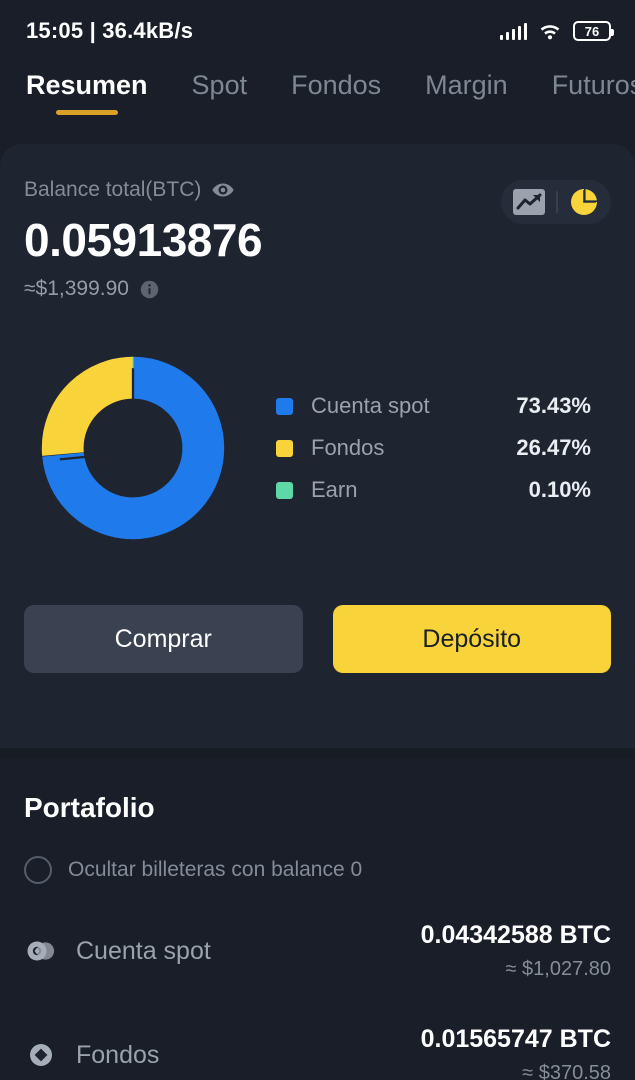 The height and width of the screenshot is (1080, 635). I want to click on portfolio-title: Portafolio, so click(89, 807).